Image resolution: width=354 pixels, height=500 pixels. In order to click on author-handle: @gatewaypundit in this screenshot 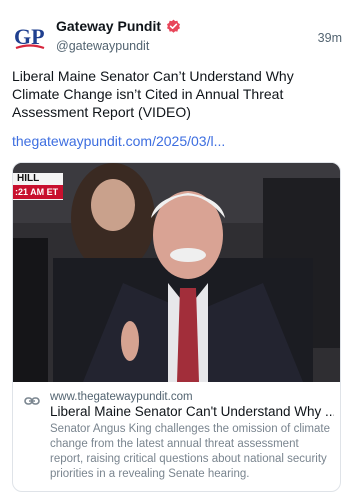, I will do `click(102, 46)`.